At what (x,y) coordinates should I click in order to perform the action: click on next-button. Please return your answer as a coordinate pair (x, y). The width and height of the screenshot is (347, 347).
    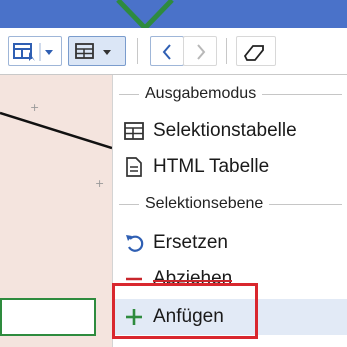
    Looking at the image, I should click on (200, 51).